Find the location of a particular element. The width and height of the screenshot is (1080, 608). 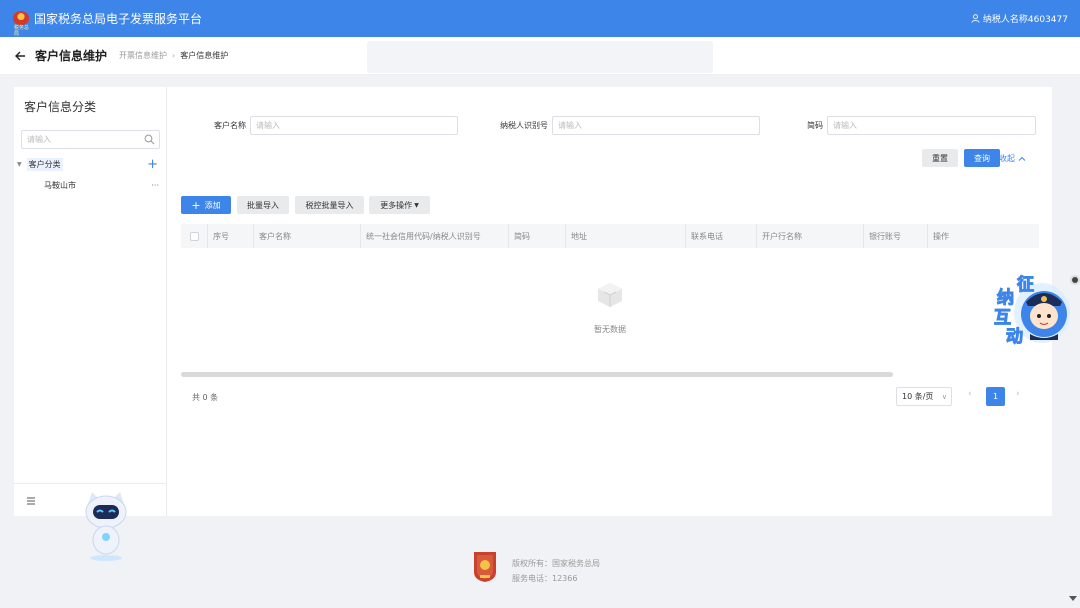

column-header: 序号 is located at coordinates (231, 236).